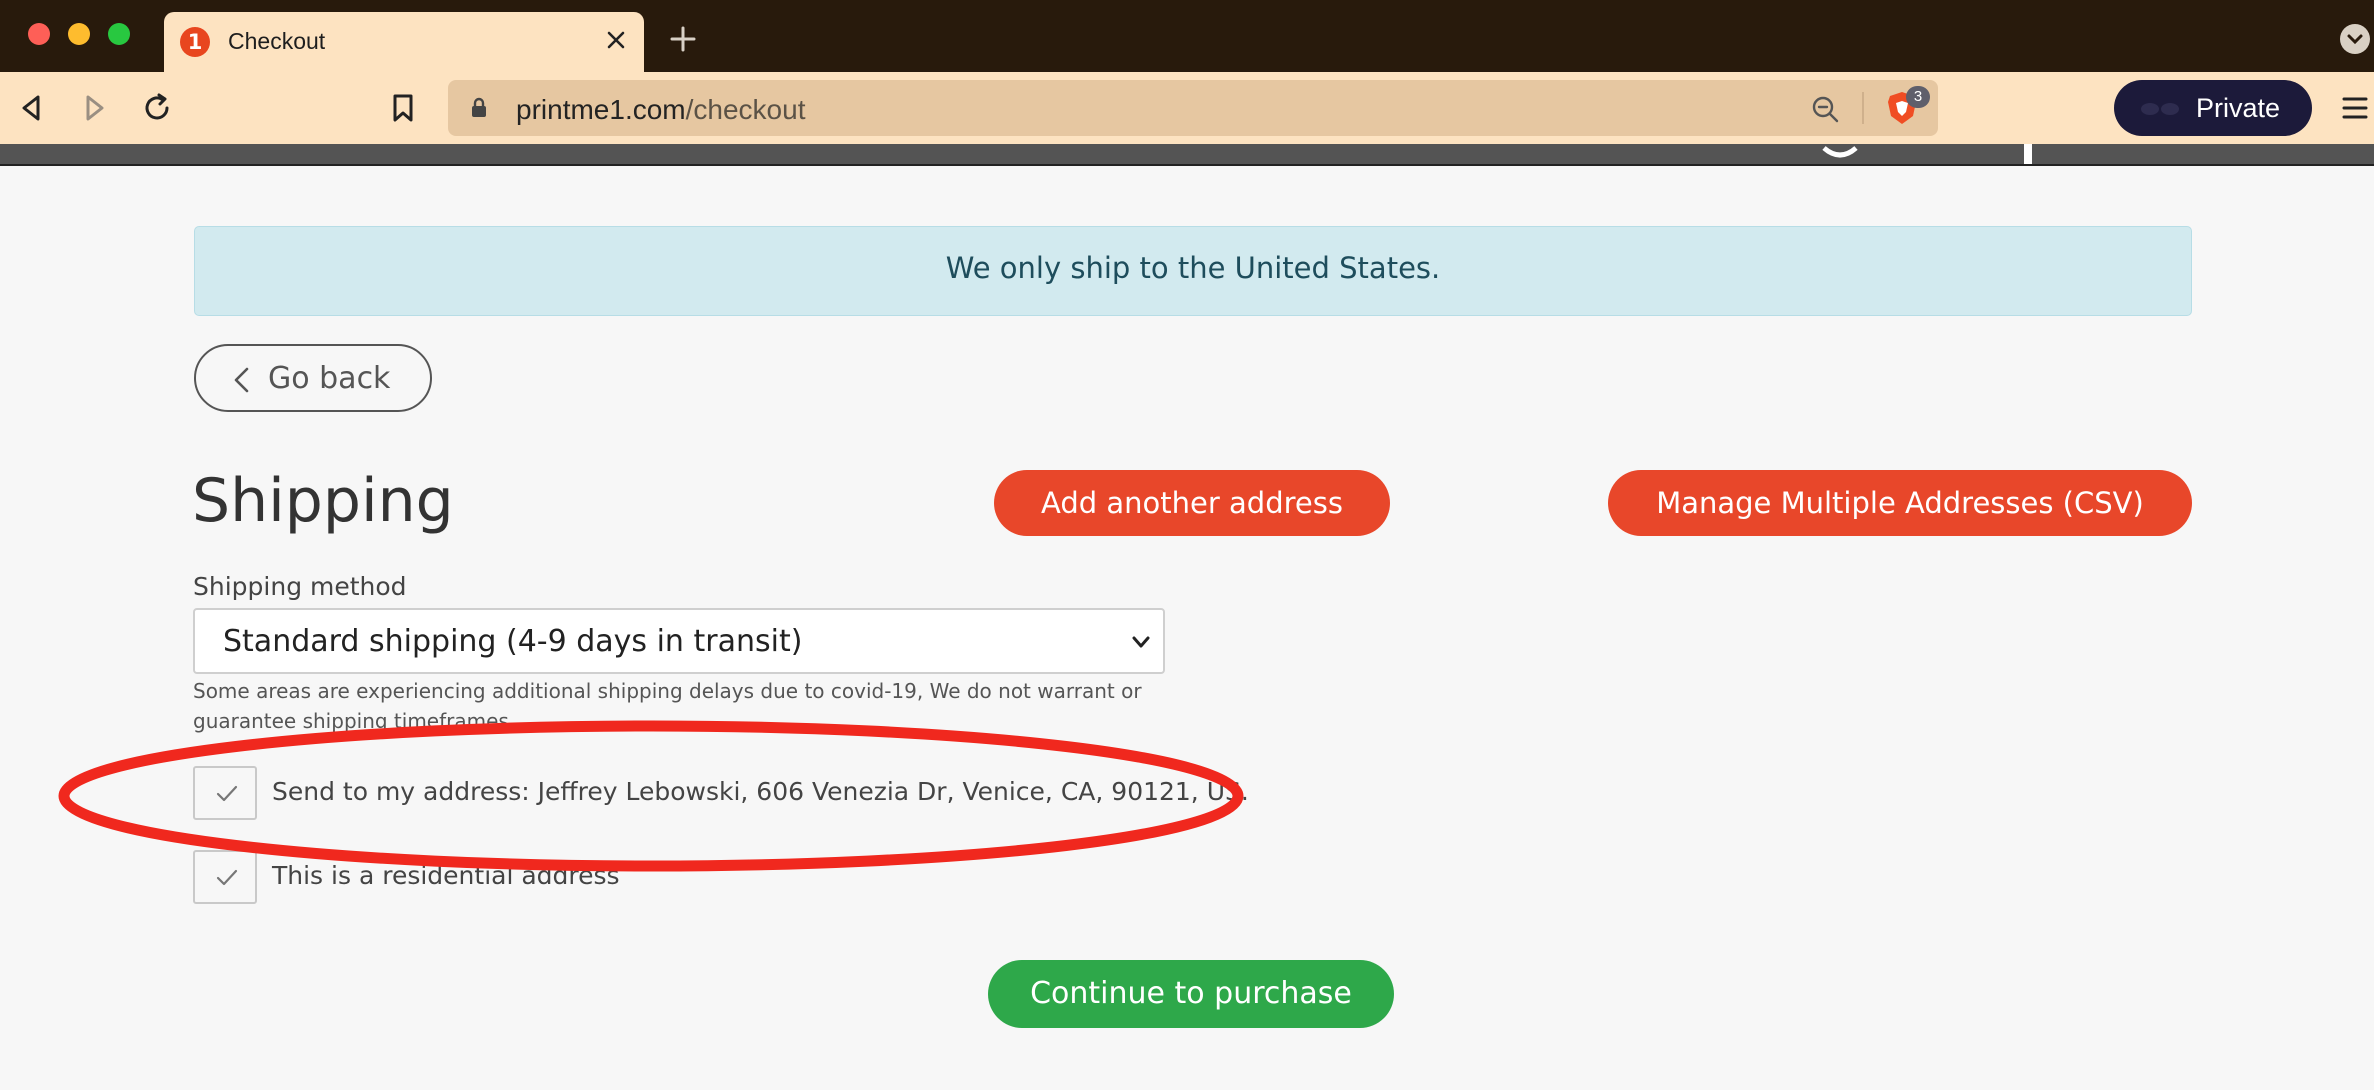  Describe the element at coordinates (479, 107) in the screenshot. I see `lock-icon` at that location.